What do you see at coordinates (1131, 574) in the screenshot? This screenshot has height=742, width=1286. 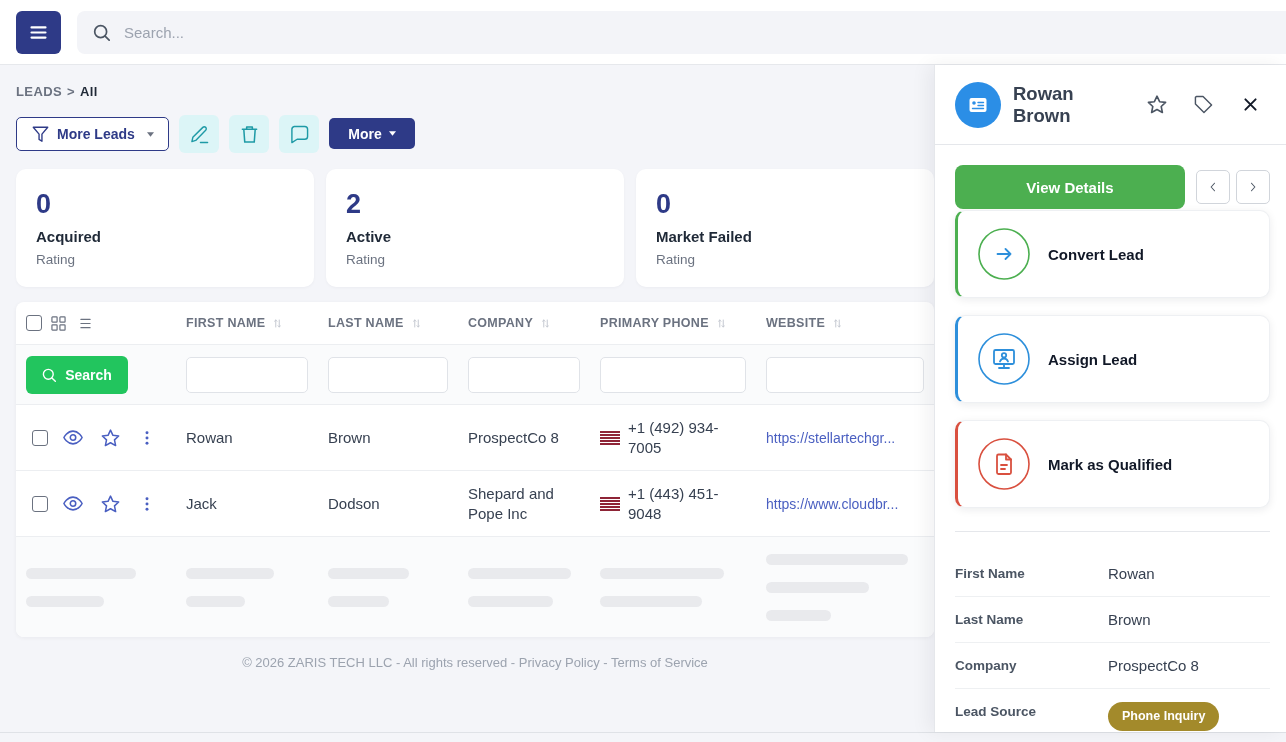 I see `field-value: Rowan` at bounding box center [1131, 574].